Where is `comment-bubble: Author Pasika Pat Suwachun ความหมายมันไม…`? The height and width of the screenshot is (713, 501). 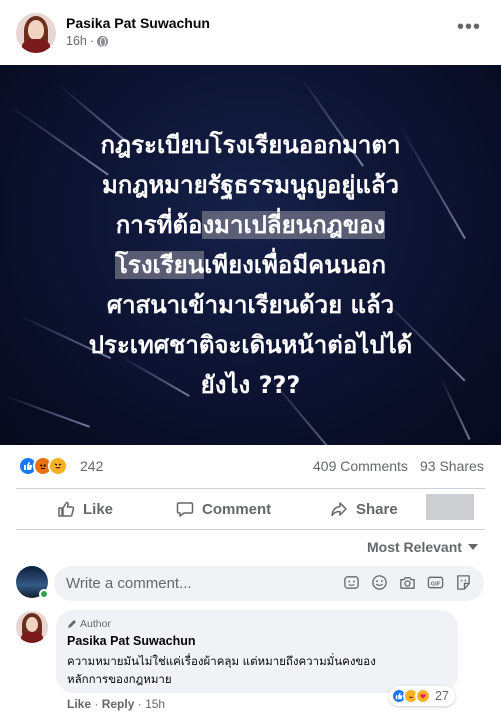
comment-bubble: Author Pasika Pat Suwachun ความหมายมันไม… is located at coordinates (257, 651).